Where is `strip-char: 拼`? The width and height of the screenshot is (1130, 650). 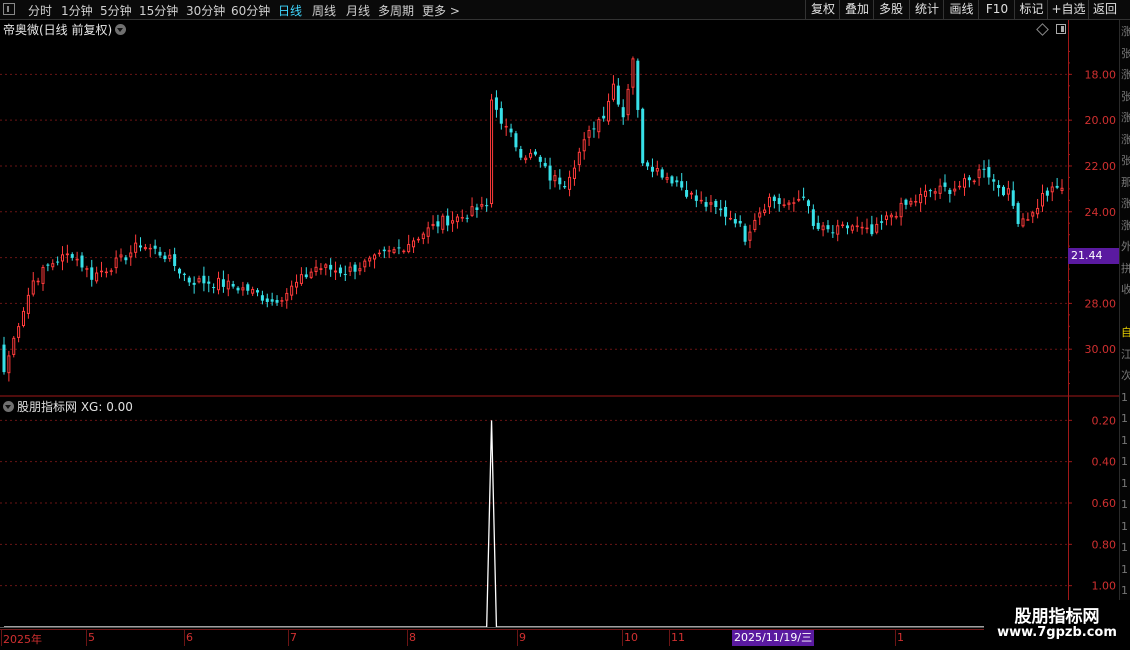
strip-char: 拼 is located at coordinates (1125, 268).